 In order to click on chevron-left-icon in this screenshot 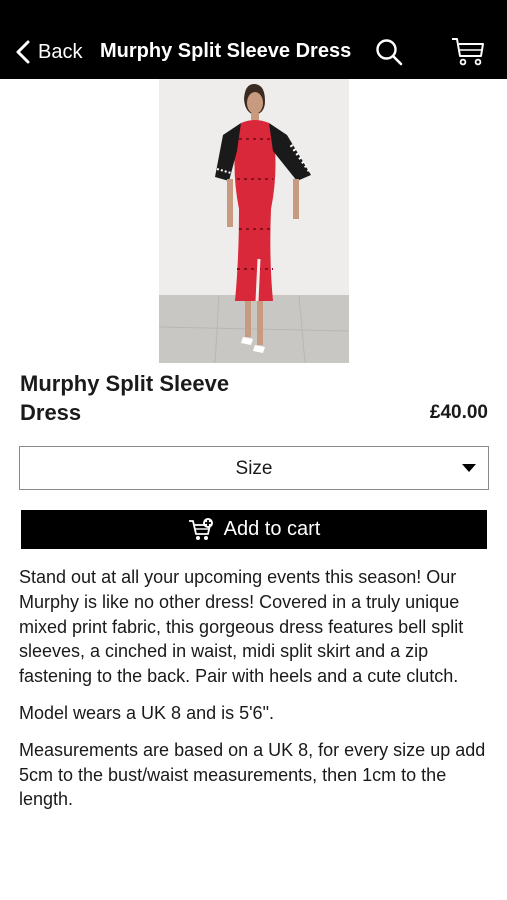, I will do `click(23, 52)`.